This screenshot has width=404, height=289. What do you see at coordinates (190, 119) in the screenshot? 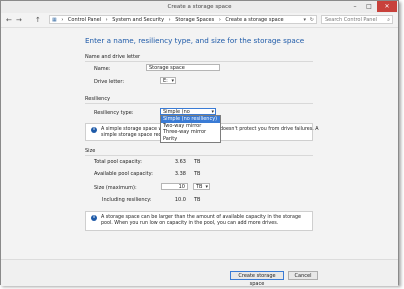
I see `resiliency-option-simple: Simple (no resiliency)` at bounding box center [190, 119].